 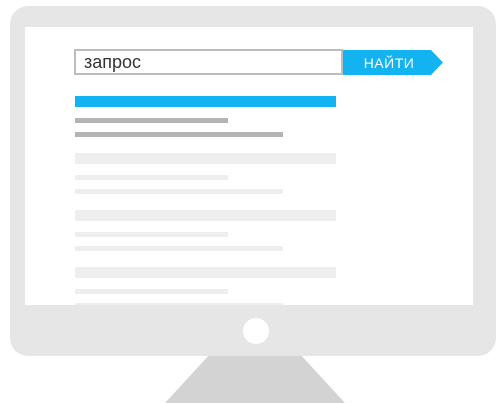 I want to click on search-button: НАЙТИ, so click(x=393, y=62).